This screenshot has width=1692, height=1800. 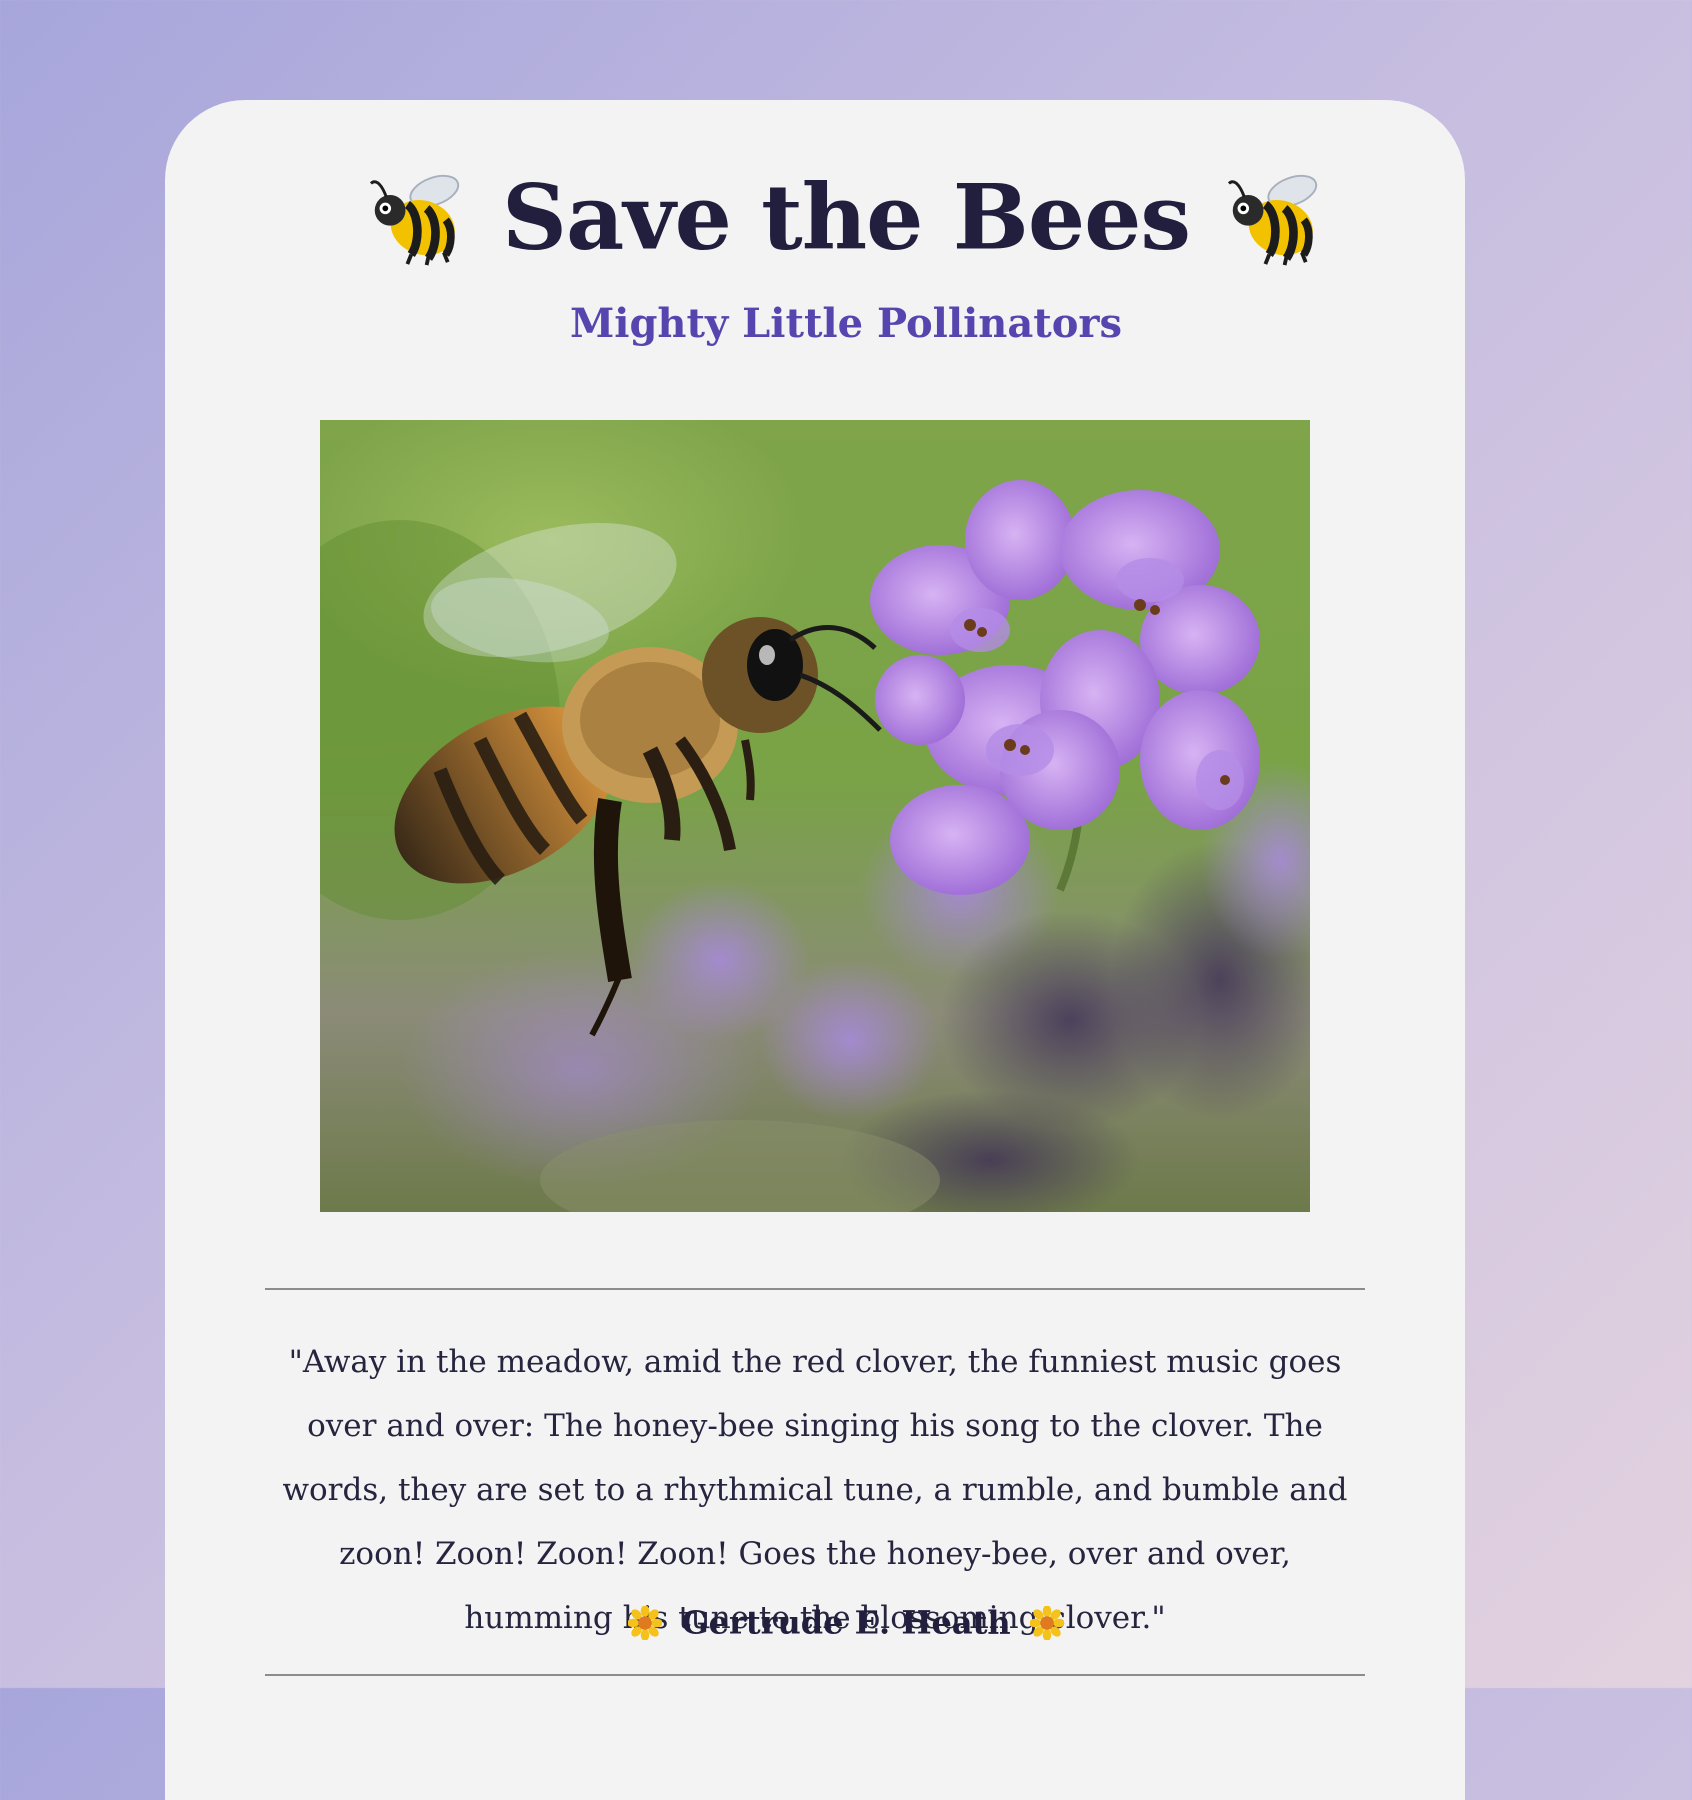 What do you see at coordinates (846, 323) in the screenshot?
I see `page-subtitle: Mighty Little Pollinators` at bounding box center [846, 323].